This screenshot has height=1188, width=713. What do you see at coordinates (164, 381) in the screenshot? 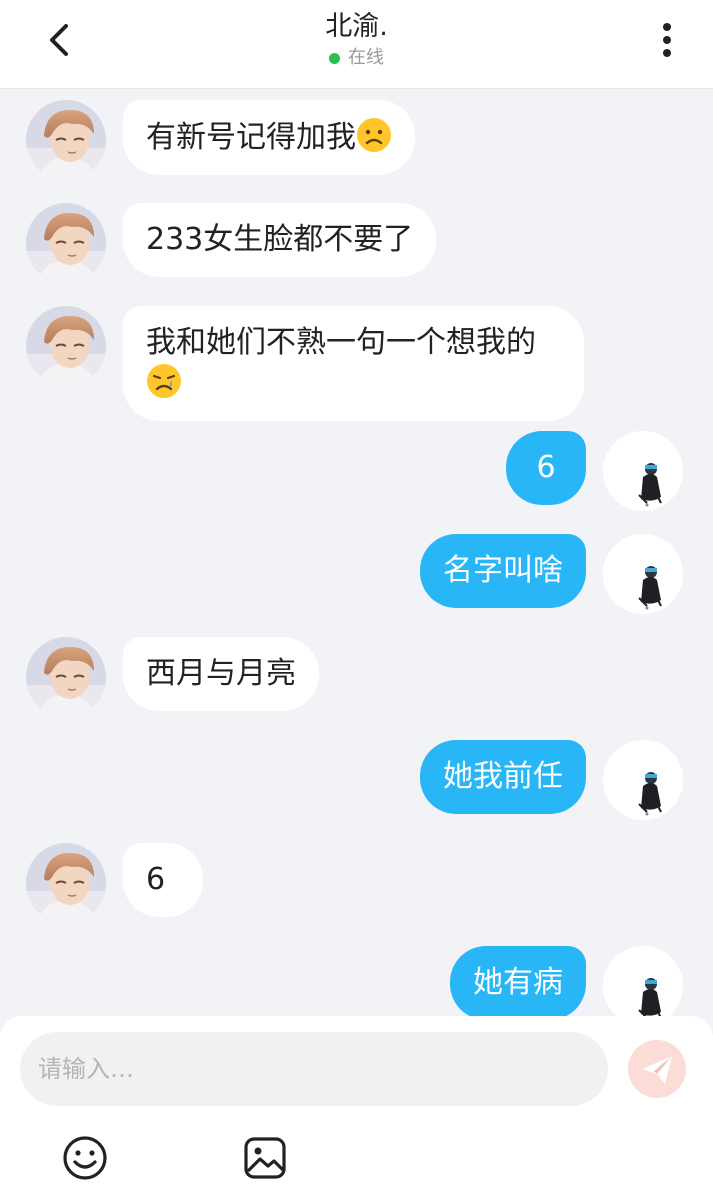
I see `crying-face-icon` at bounding box center [164, 381].